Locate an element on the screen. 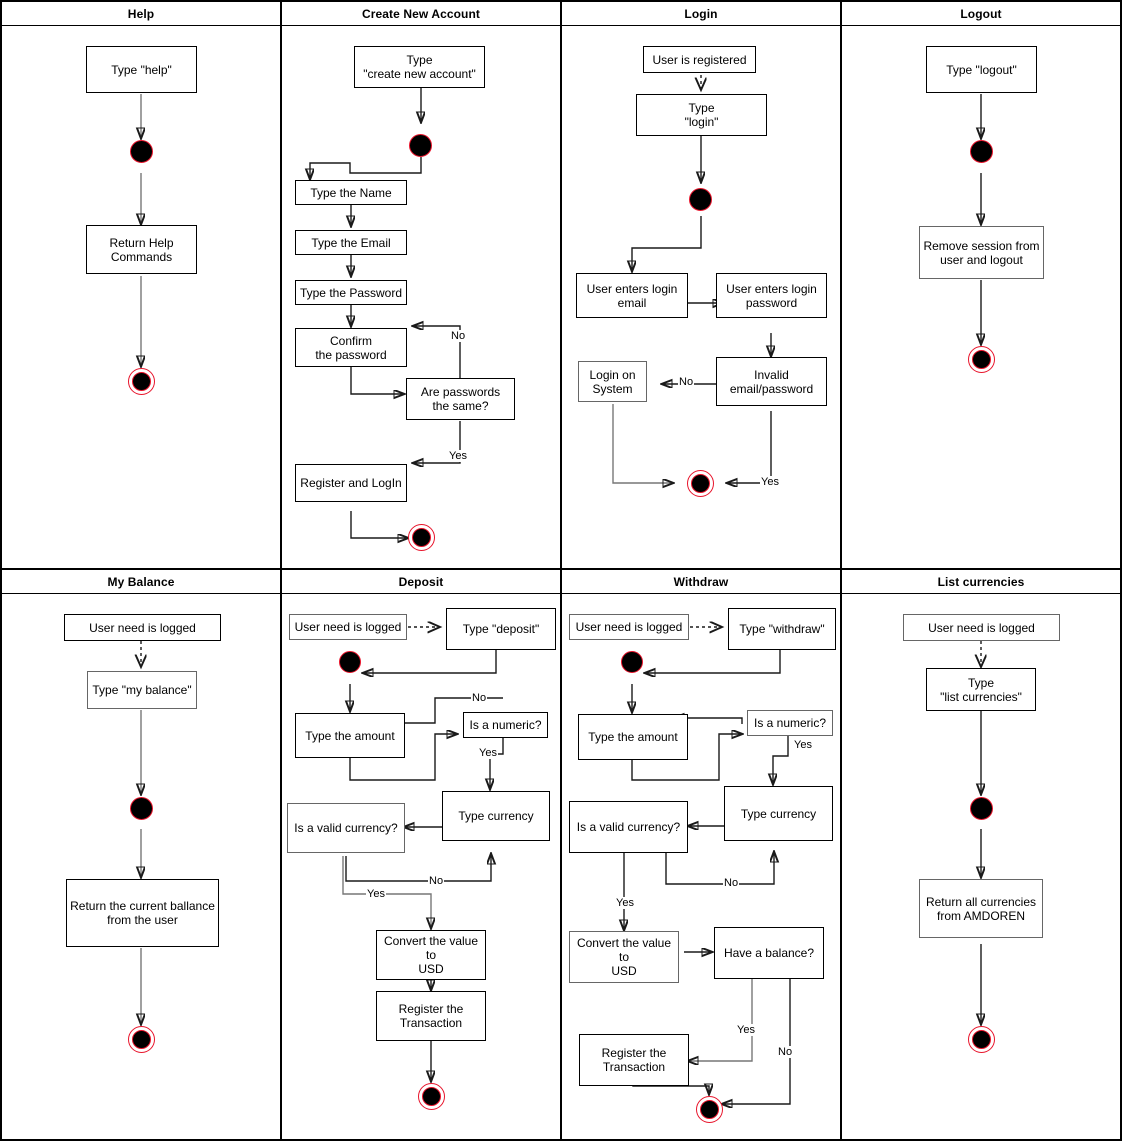  edge-label-no-numeric-deposit: No is located at coordinates (479, 698).